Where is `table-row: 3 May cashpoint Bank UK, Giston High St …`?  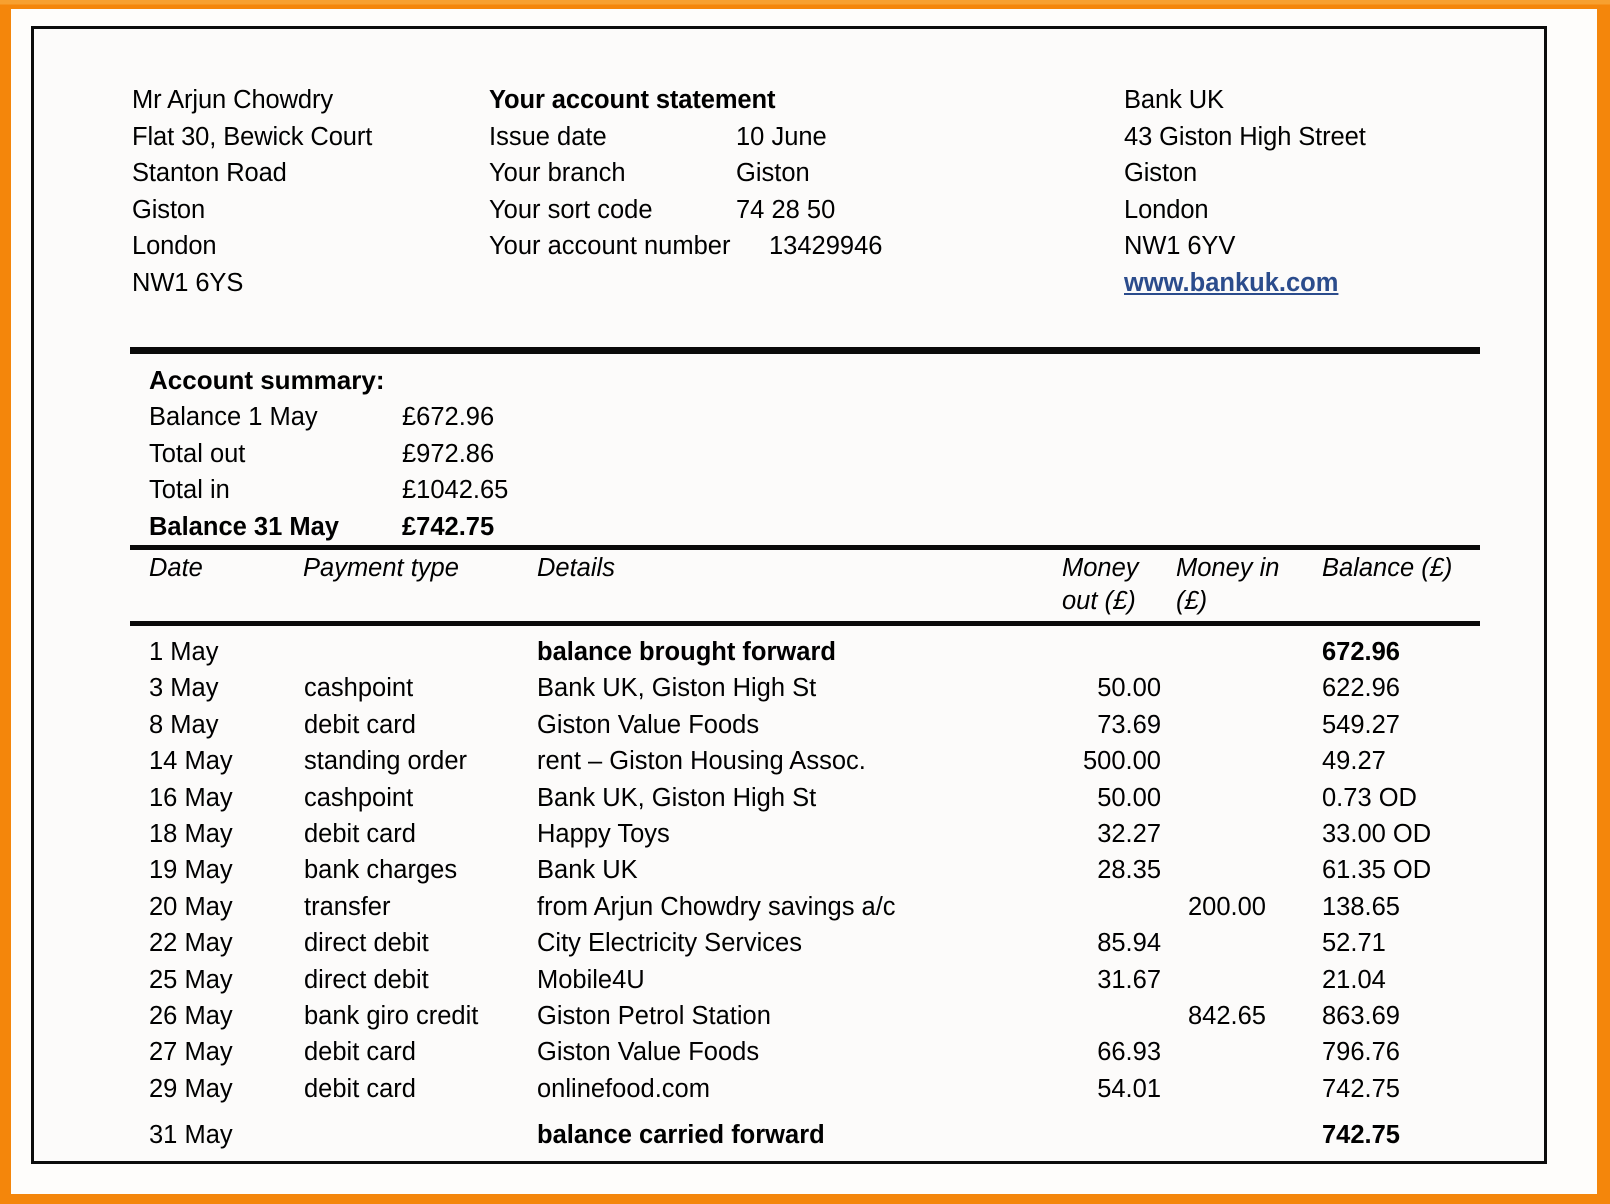 table-row: 3 May cashpoint Bank UK, Giston High St … is located at coordinates (789, 688).